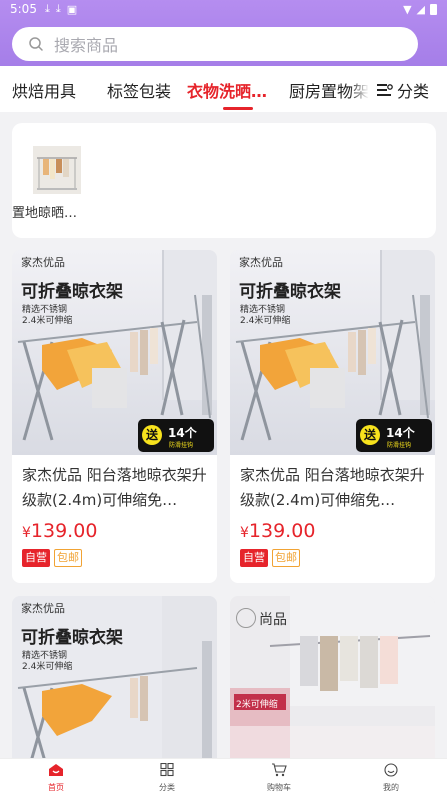 This screenshot has width=447, height=794. What do you see at coordinates (44, 90) in the screenshot?
I see `tab-baking: 烘焙用具` at bounding box center [44, 90].